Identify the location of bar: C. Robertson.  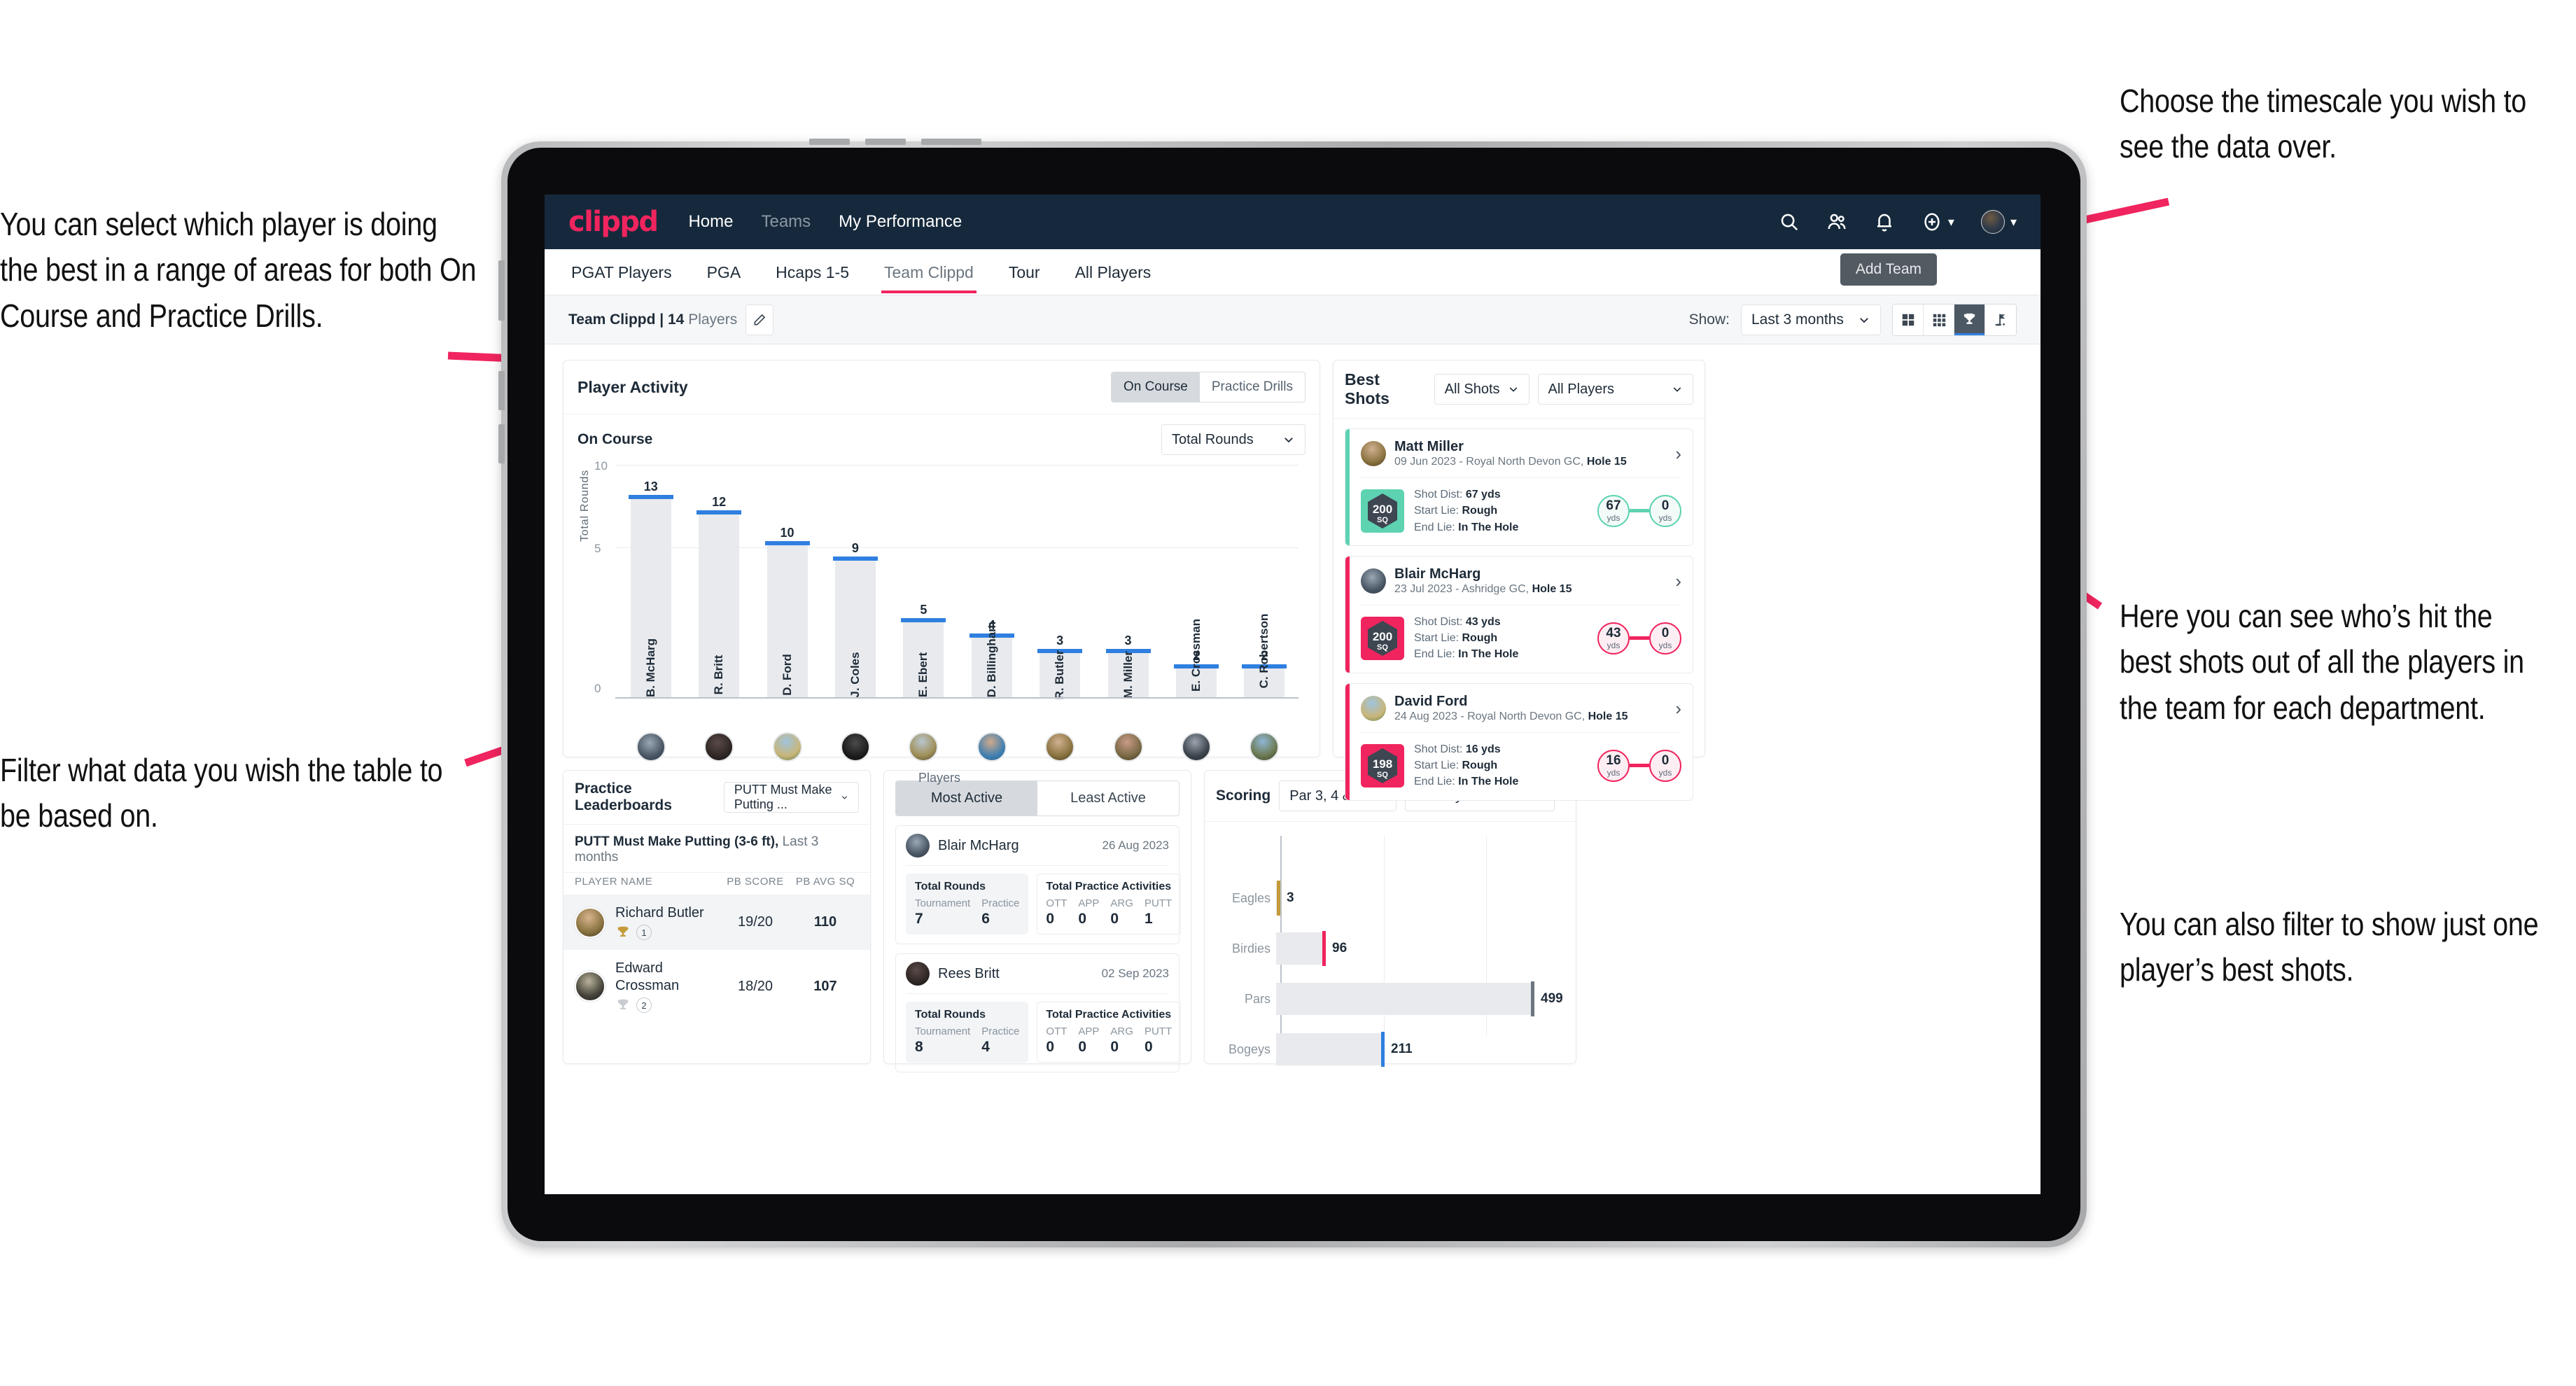
(1264, 656).